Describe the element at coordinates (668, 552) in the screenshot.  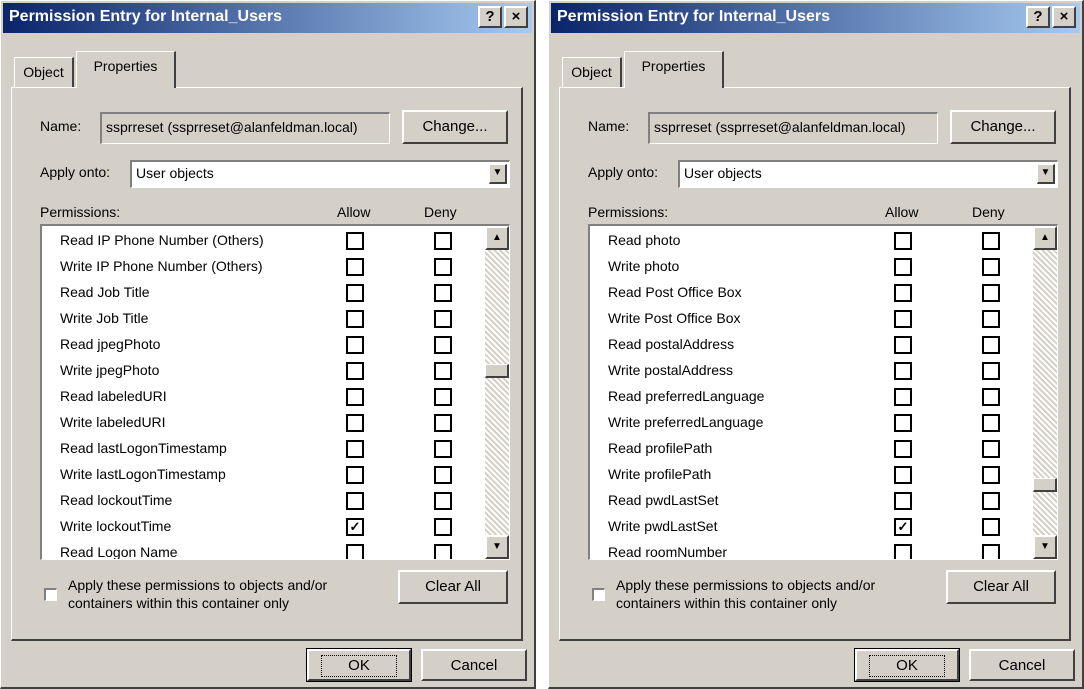
I see `permission-name: Read roomNumber` at that location.